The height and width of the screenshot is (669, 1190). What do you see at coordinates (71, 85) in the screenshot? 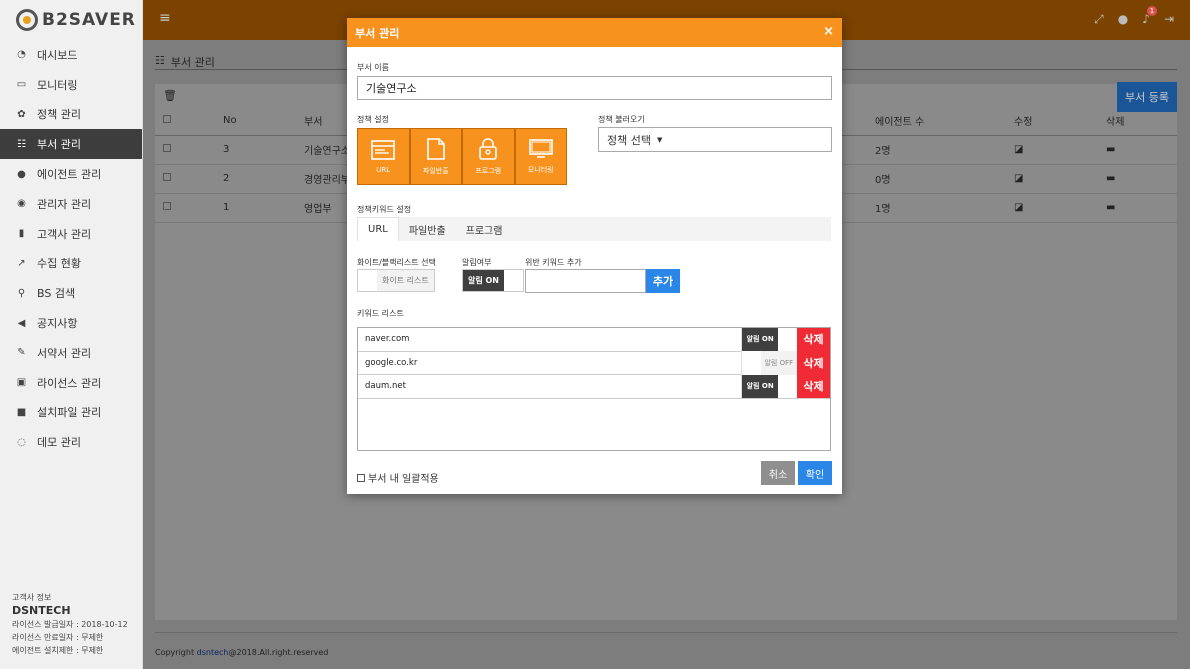
I see `sidebar-item-monitoring: ▭ 모니터링` at bounding box center [71, 85].